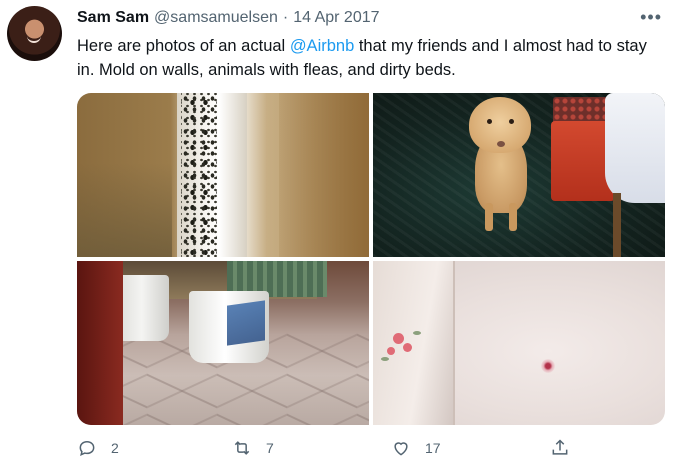  What do you see at coordinates (100, 343) in the screenshot?
I see `red-chair` at bounding box center [100, 343].